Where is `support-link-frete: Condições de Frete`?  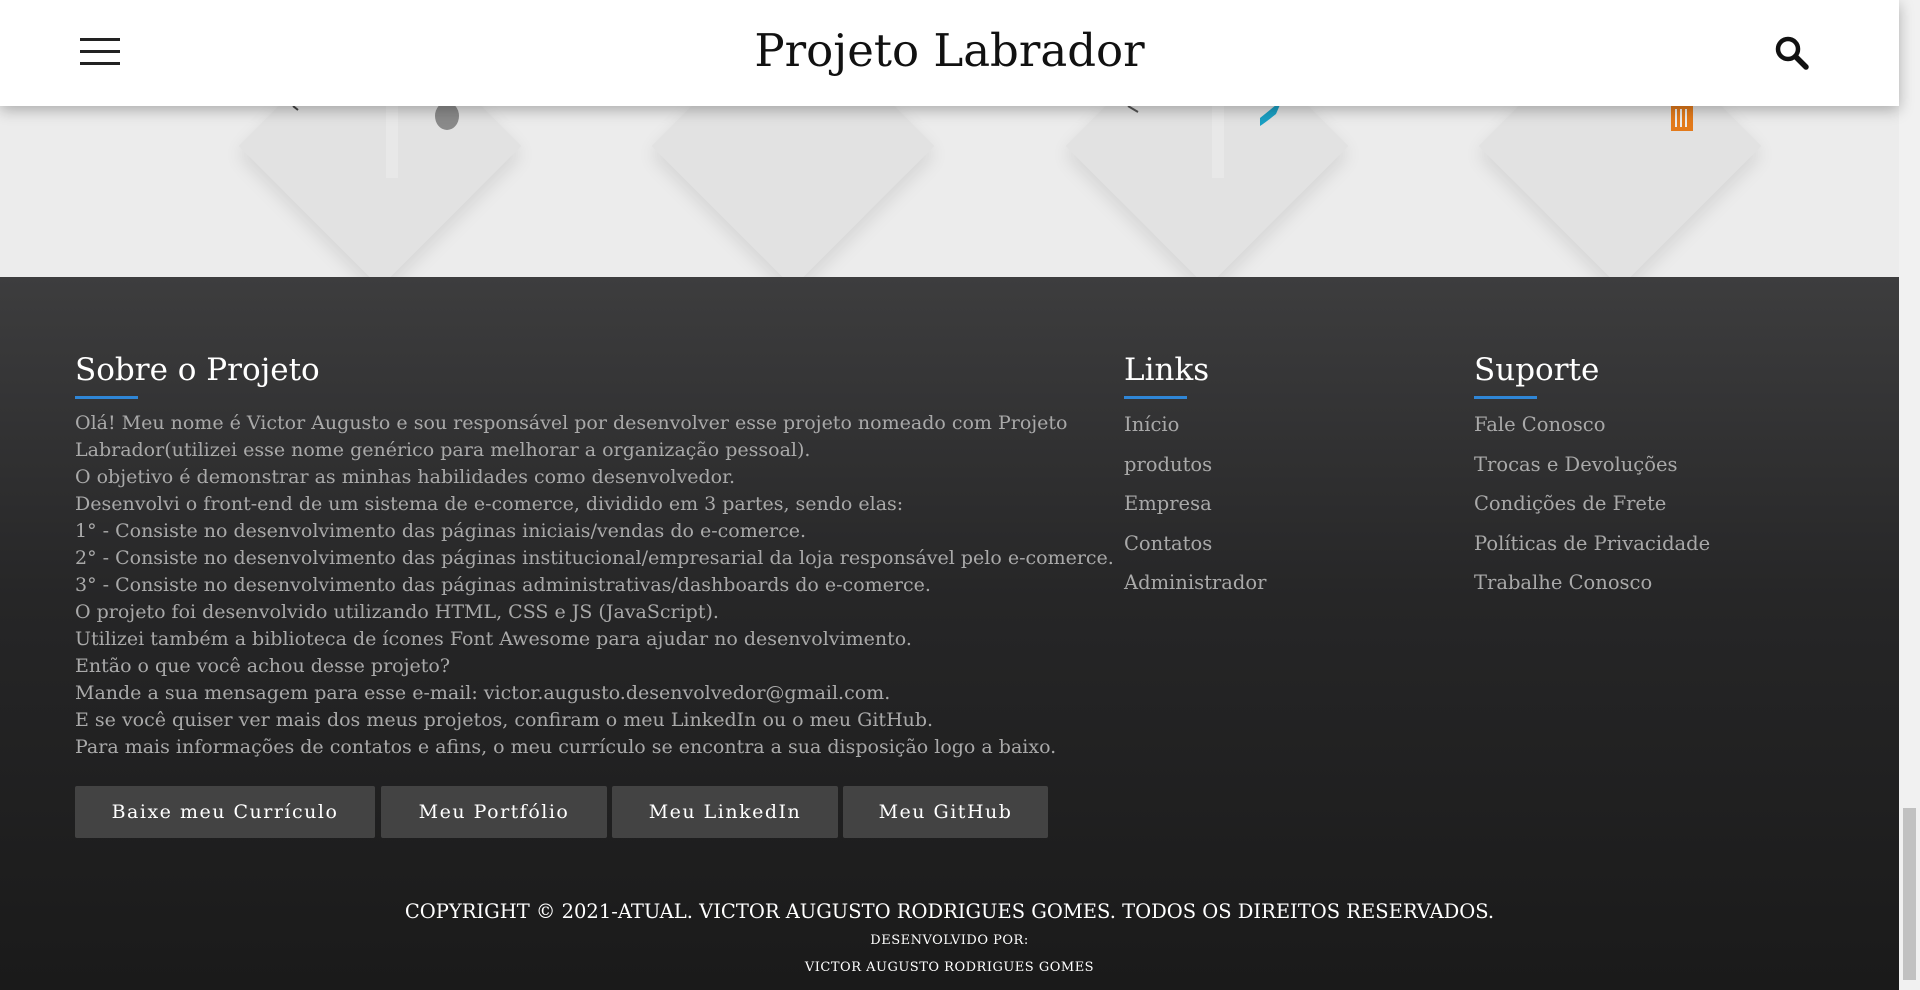
support-link-frete: Condições de Frete is located at coordinates (1592, 504).